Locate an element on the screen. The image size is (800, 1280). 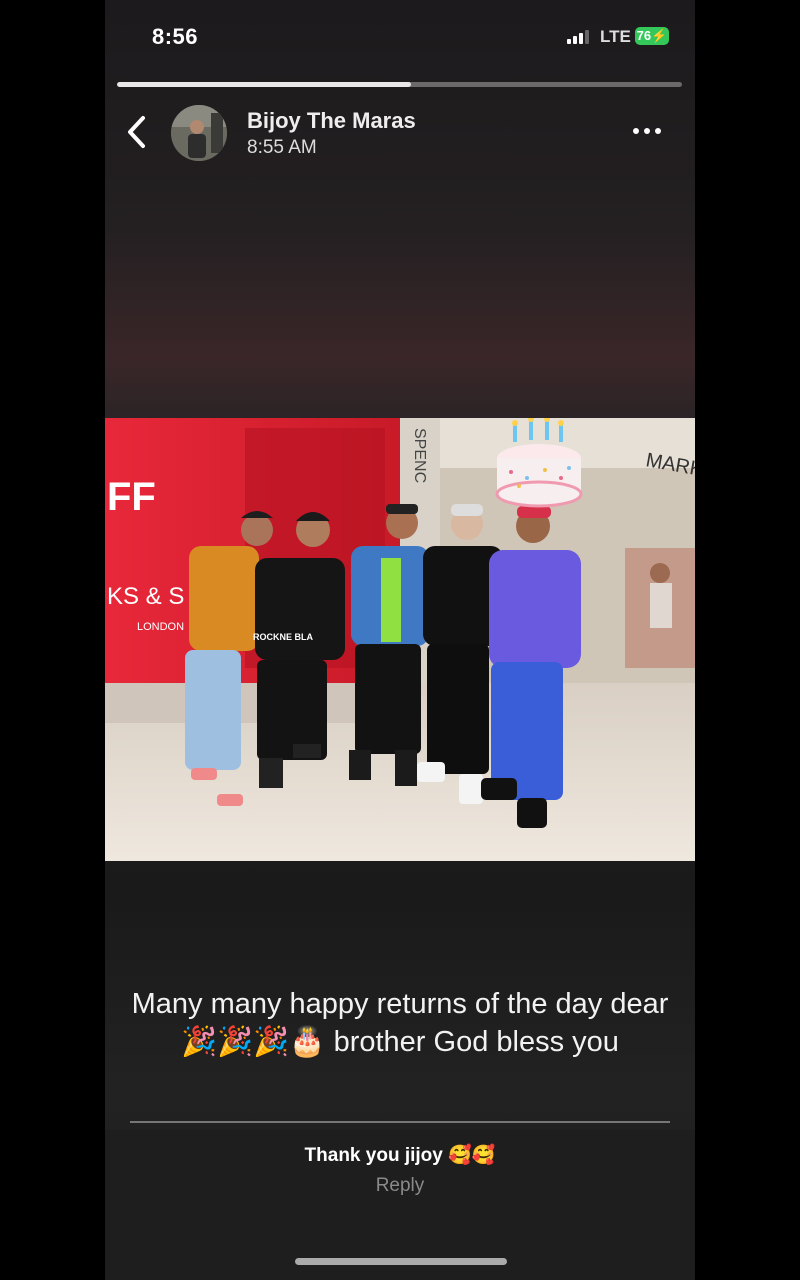
more-options-button is located at coordinates (653, 131).